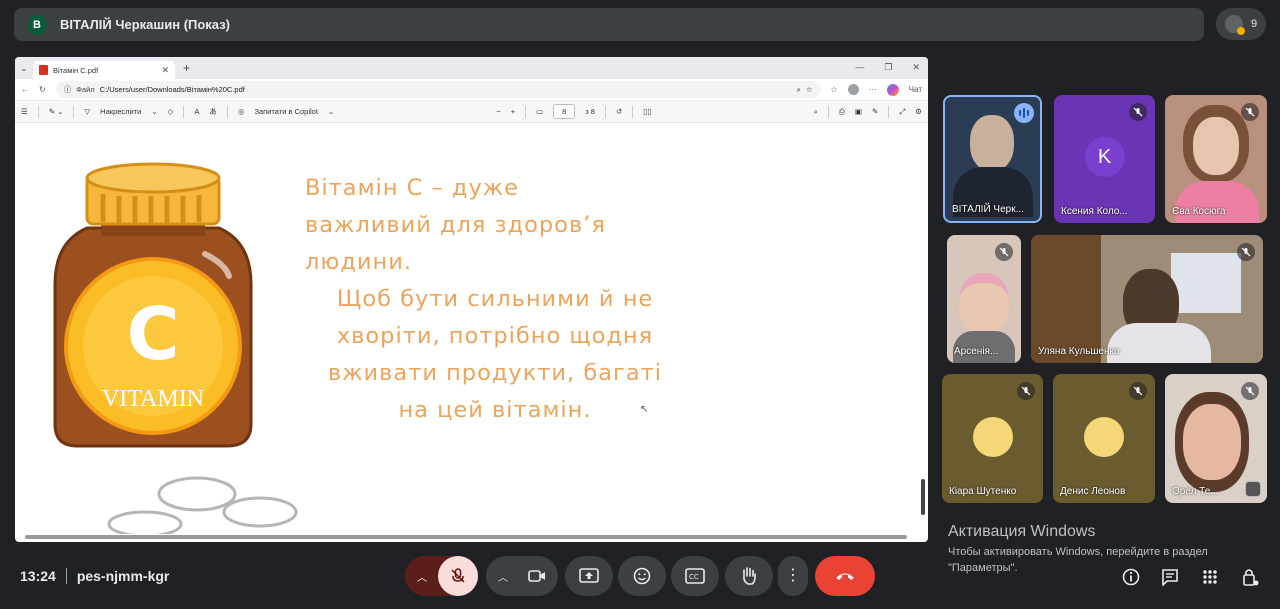 The height and width of the screenshot is (609, 1280). Describe the element at coordinates (858, 111) in the screenshot. I see `save-icon: ▣` at that location.